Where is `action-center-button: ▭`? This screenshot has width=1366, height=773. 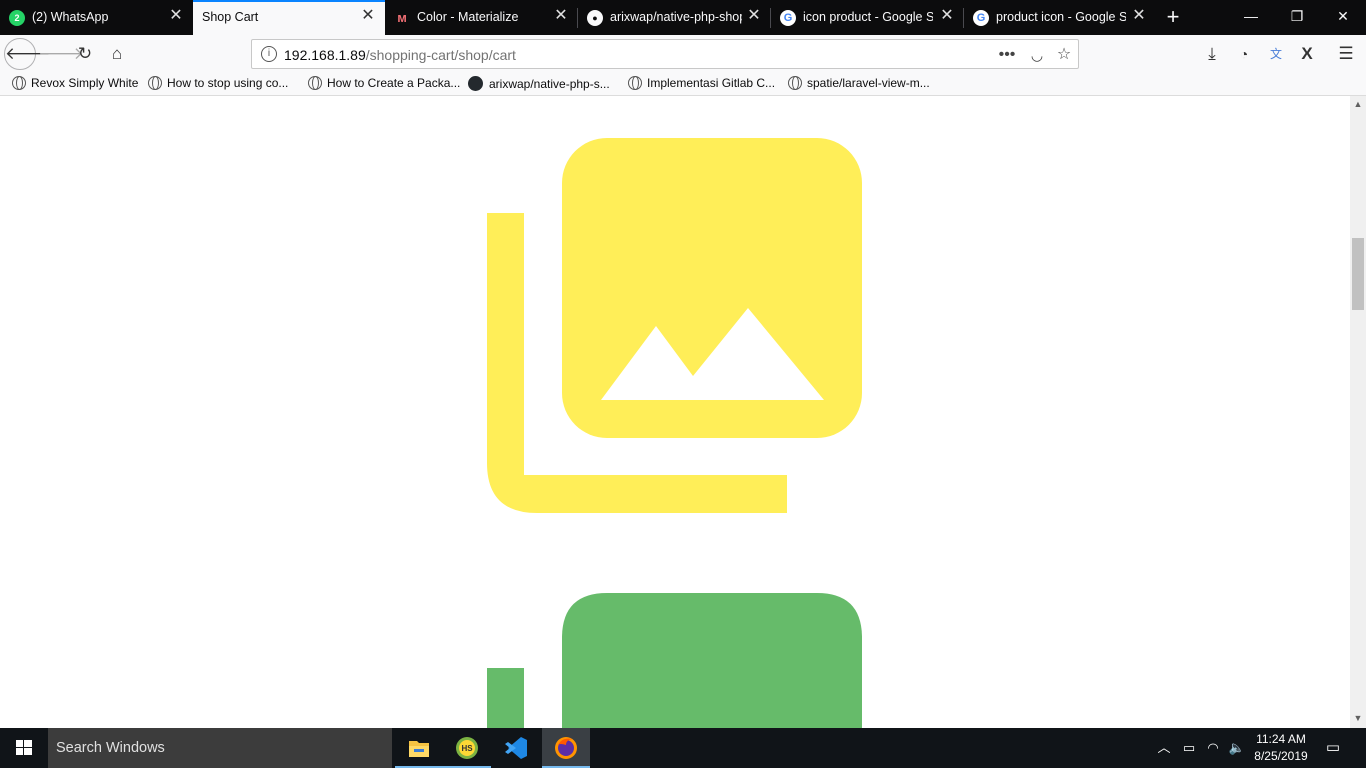
action-center-button: ▭ is located at coordinates (1333, 748).